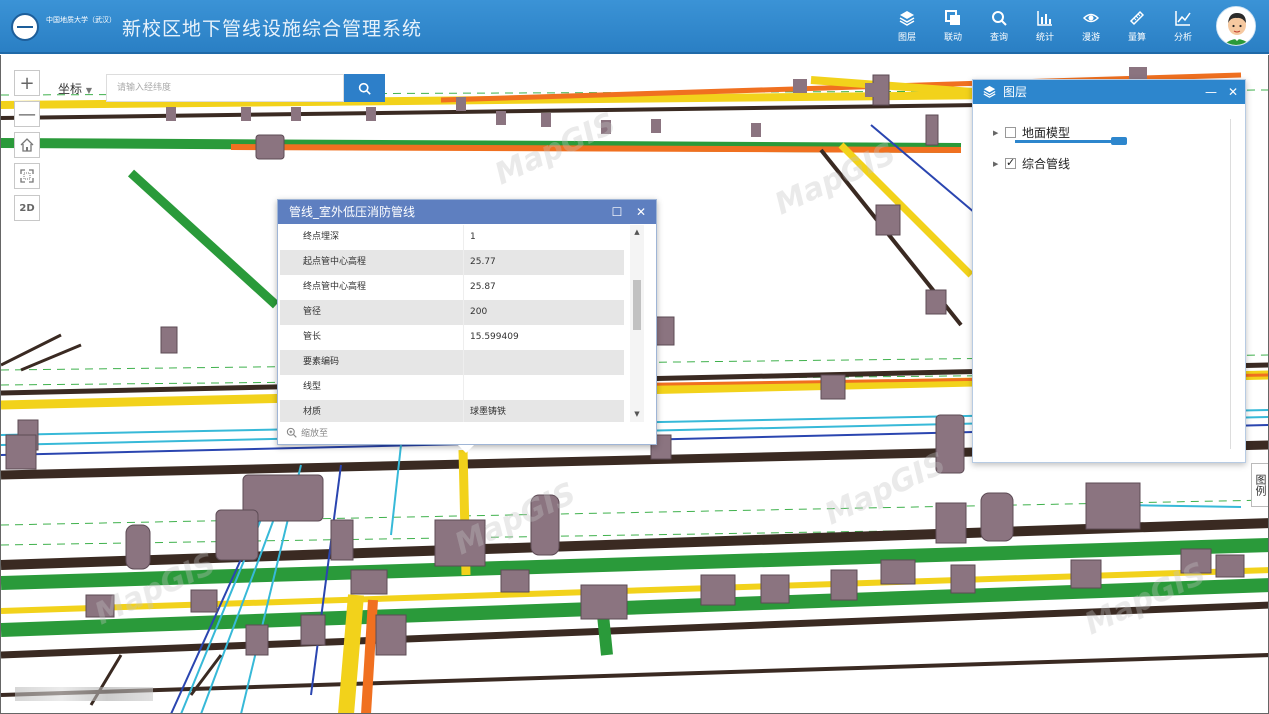  I want to click on attr-key: 管长, so click(372, 337).